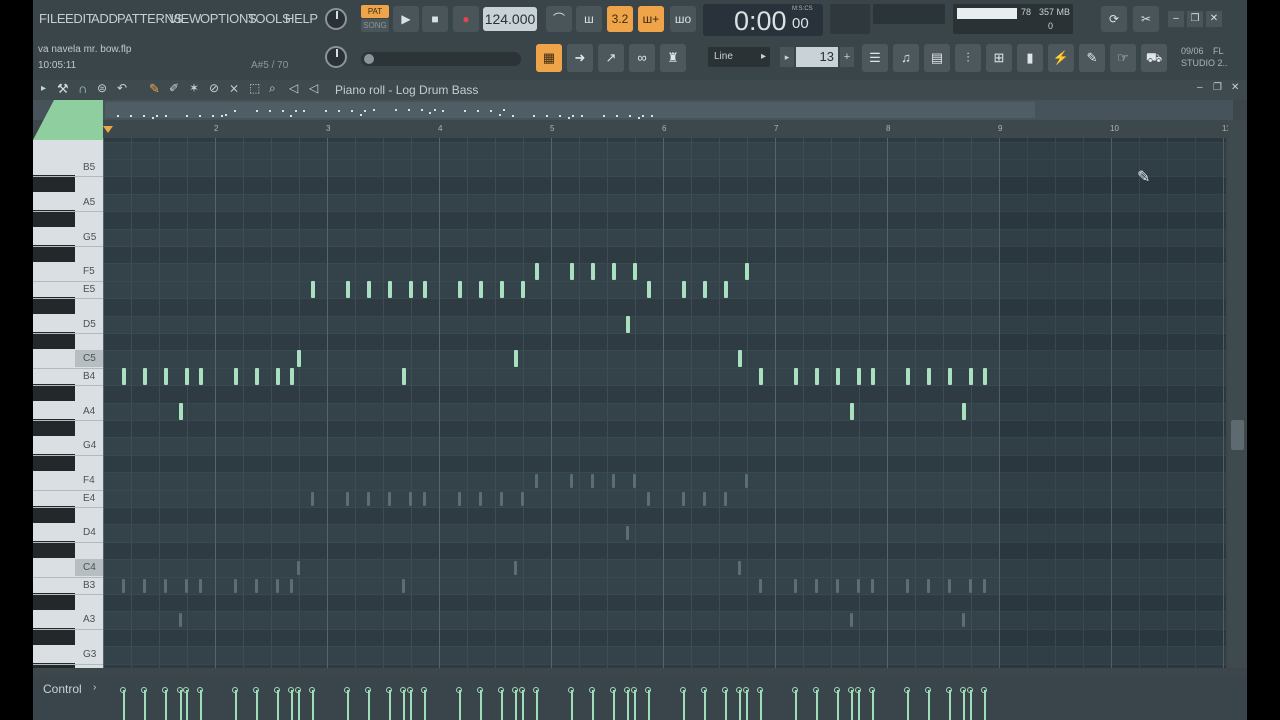  I want to click on pr-close-icon: ✕, so click(1235, 87).